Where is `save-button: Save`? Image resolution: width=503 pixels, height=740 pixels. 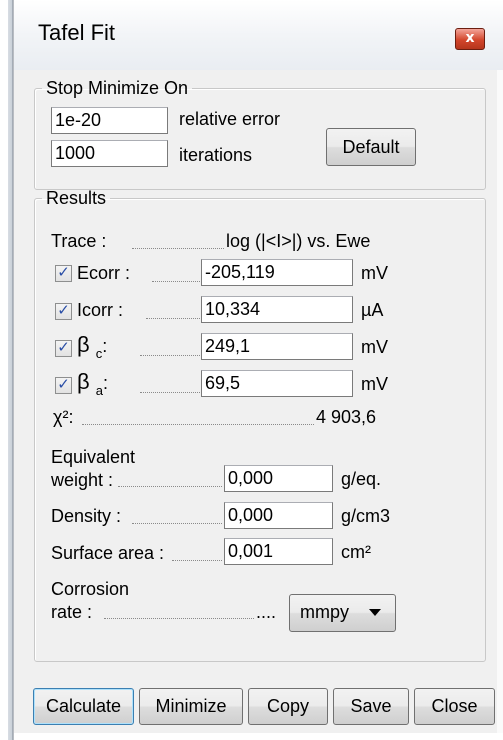
save-button: Save is located at coordinates (371, 706).